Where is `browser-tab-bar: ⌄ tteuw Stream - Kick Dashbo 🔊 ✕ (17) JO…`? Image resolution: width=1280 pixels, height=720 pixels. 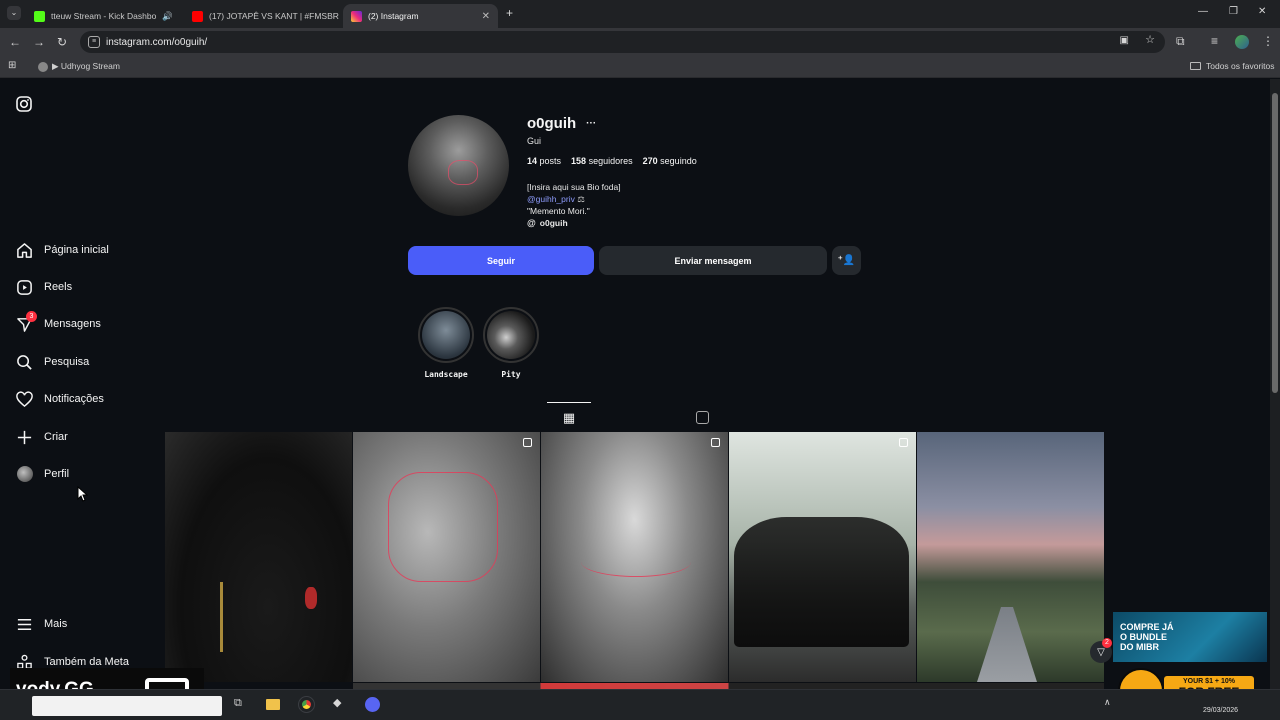 browser-tab-bar: ⌄ tteuw Stream - Kick Dashbo 🔊 ✕ (17) JO… is located at coordinates (640, 14).